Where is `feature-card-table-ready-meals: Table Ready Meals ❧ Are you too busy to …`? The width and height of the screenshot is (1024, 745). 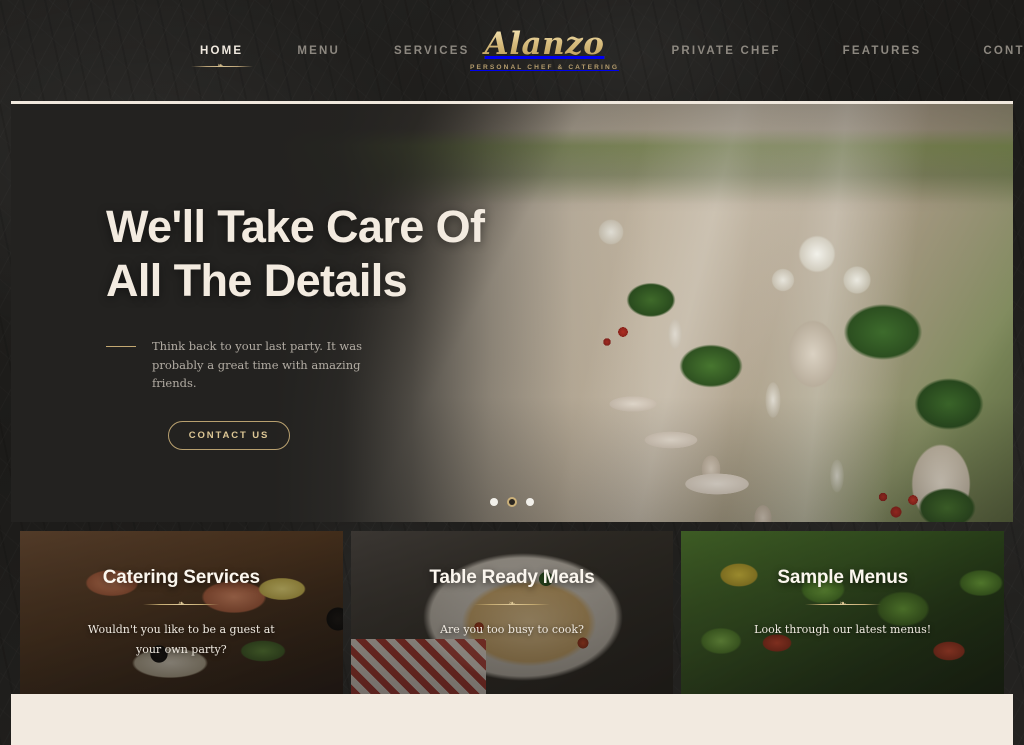 feature-card-table-ready-meals: Table Ready Meals ❧ Are you too busy to … is located at coordinates (512, 612).